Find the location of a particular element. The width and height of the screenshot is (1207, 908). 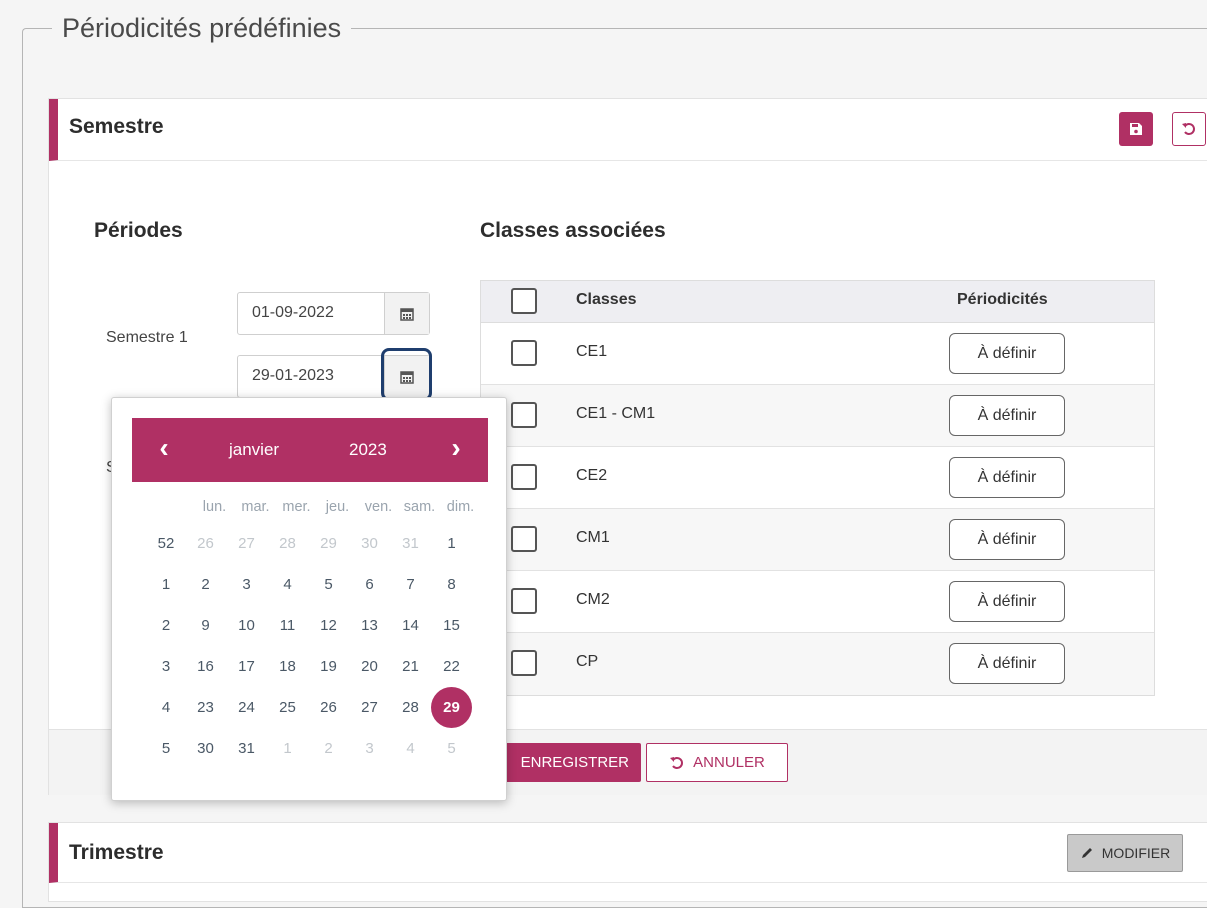

calendar-day: 12 is located at coordinates (328, 625).